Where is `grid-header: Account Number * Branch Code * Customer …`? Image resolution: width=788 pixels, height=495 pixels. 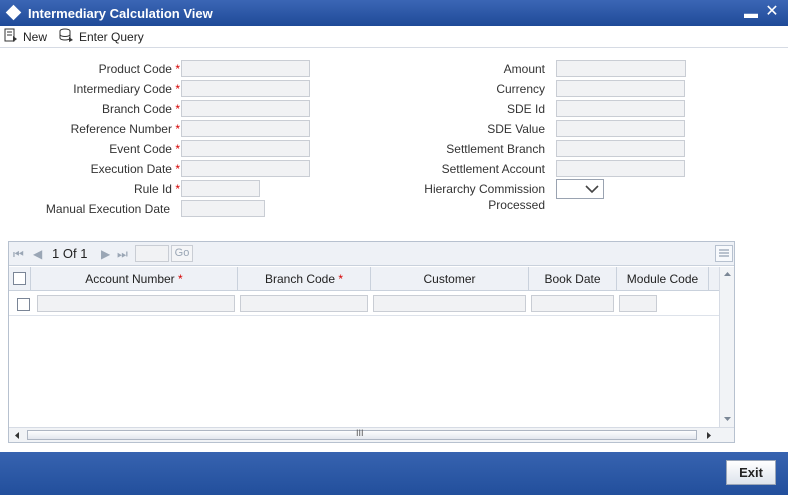
grid-header: Account Number * Branch Code * Customer … is located at coordinates (364, 279).